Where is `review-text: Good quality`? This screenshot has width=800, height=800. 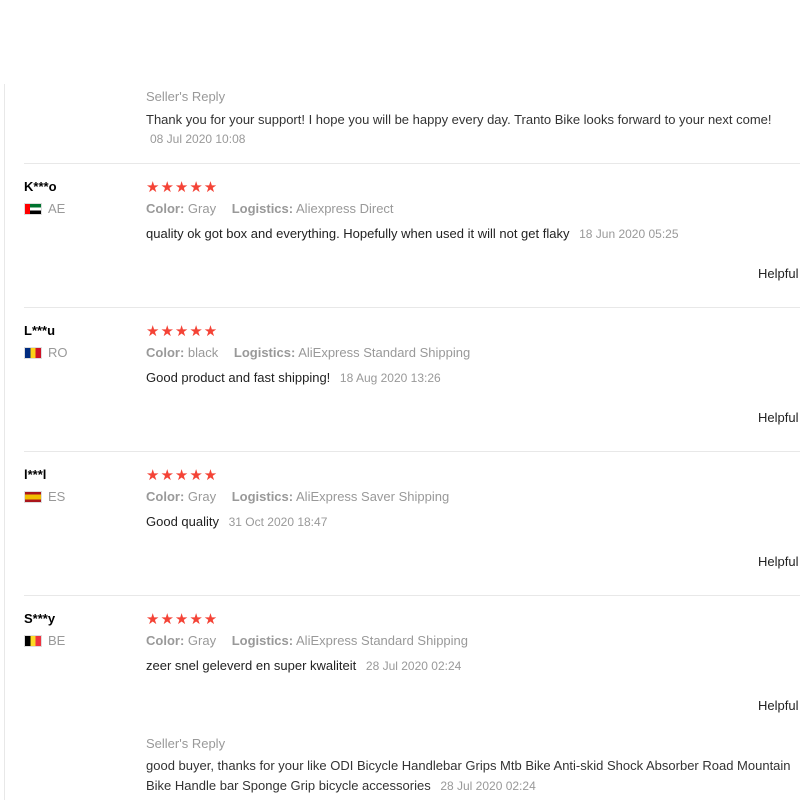
review-text: Good quality is located at coordinates (182, 521).